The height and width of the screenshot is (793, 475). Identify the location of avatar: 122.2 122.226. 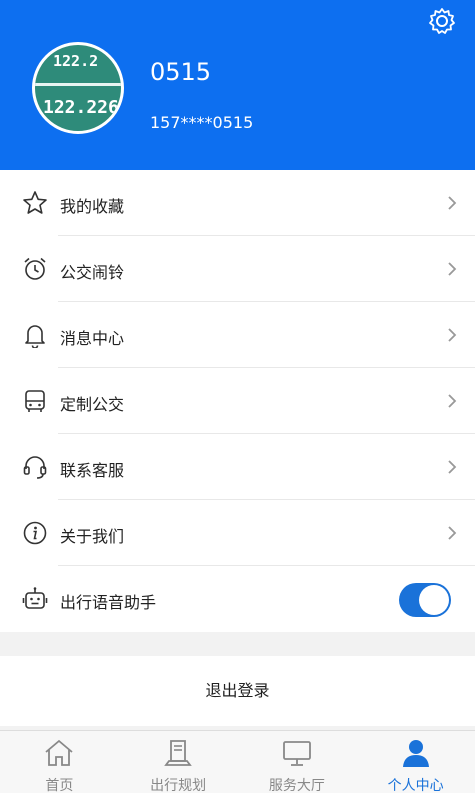
(78, 88).